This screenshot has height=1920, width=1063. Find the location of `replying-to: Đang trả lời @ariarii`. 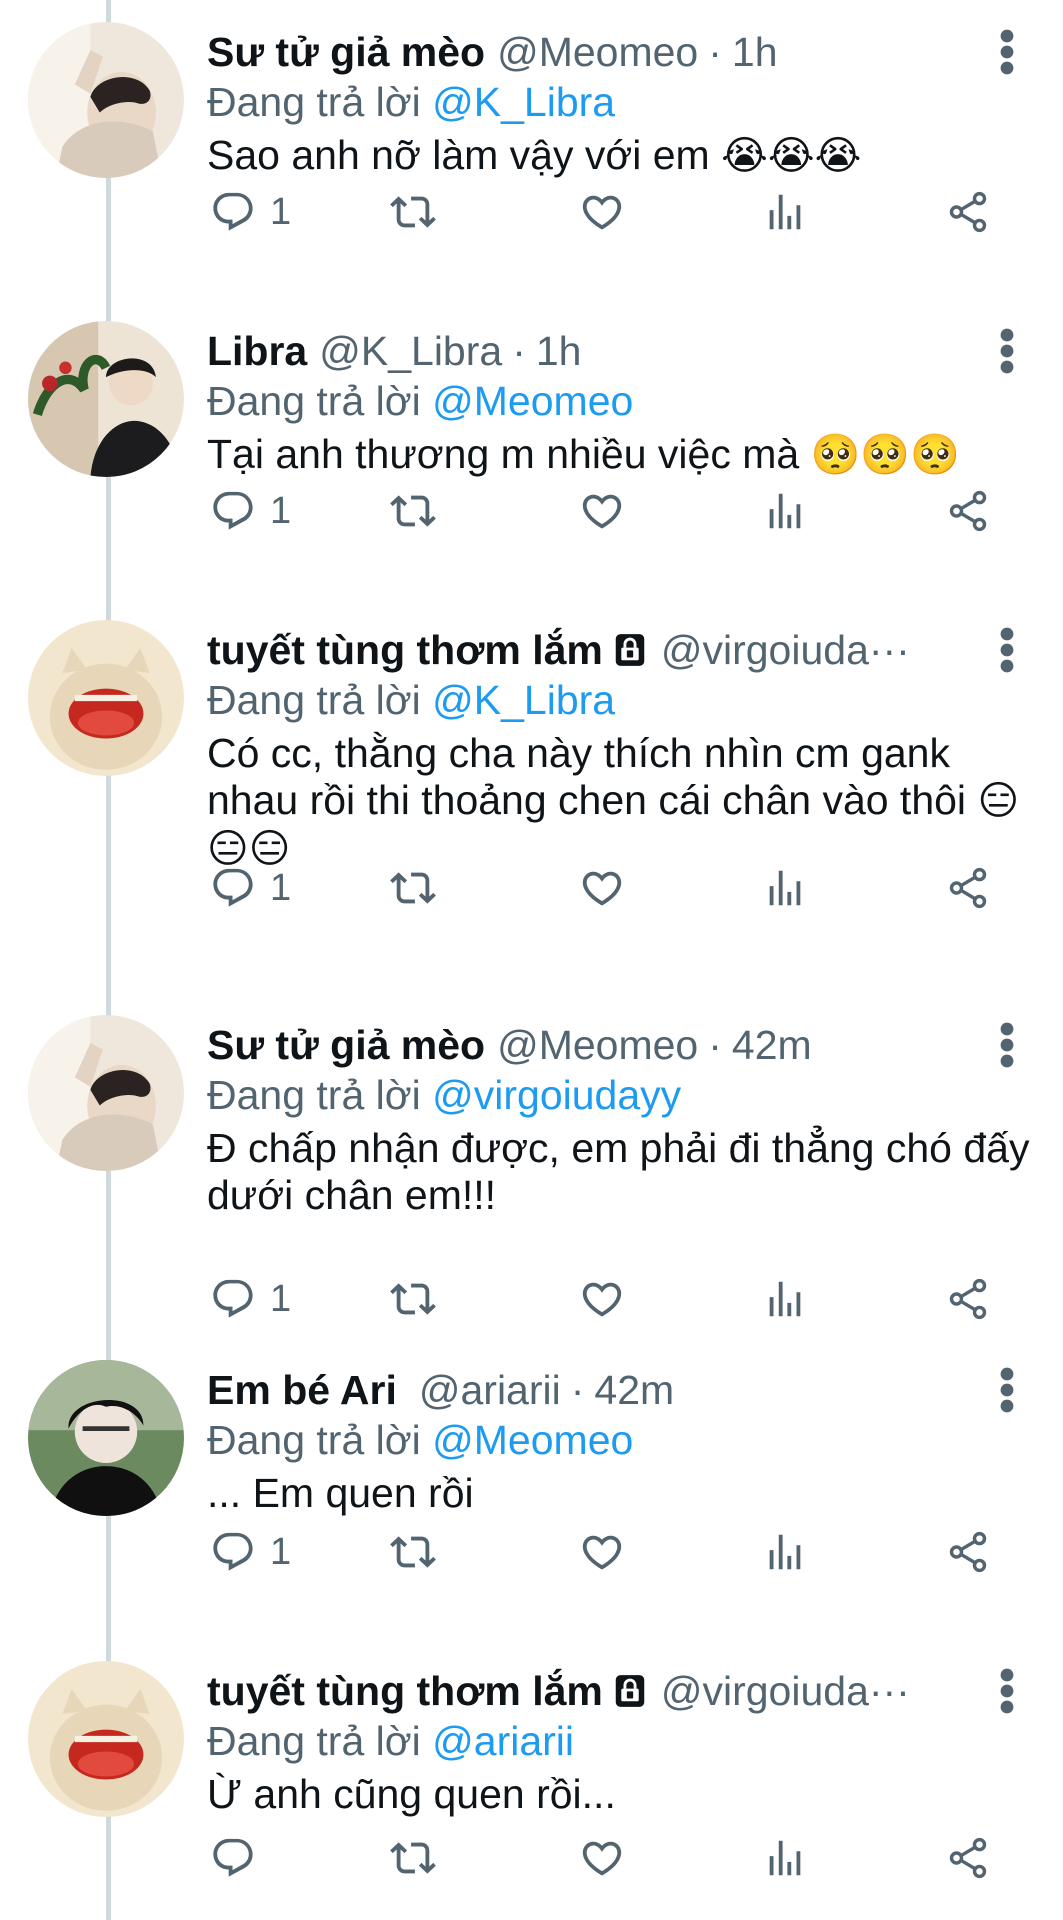

replying-to: Đang trả lời @ariarii is located at coordinates (390, 1741).